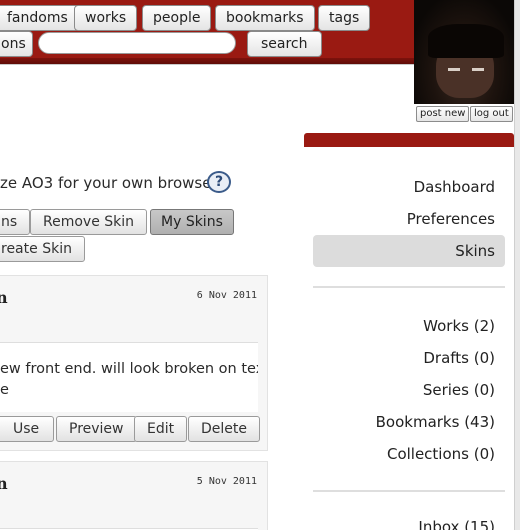 This screenshot has width=520, height=530. Describe the element at coordinates (111, 183) in the screenshot. I see `skins-intro-text: ze AO3 for your own browser.` at that location.